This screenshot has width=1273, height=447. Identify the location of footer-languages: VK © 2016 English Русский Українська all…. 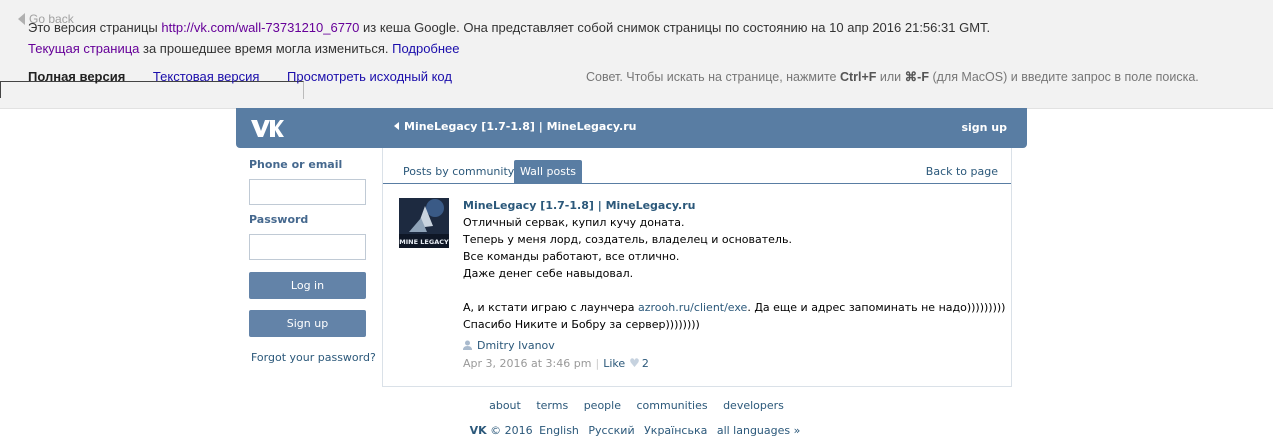
(636, 430).